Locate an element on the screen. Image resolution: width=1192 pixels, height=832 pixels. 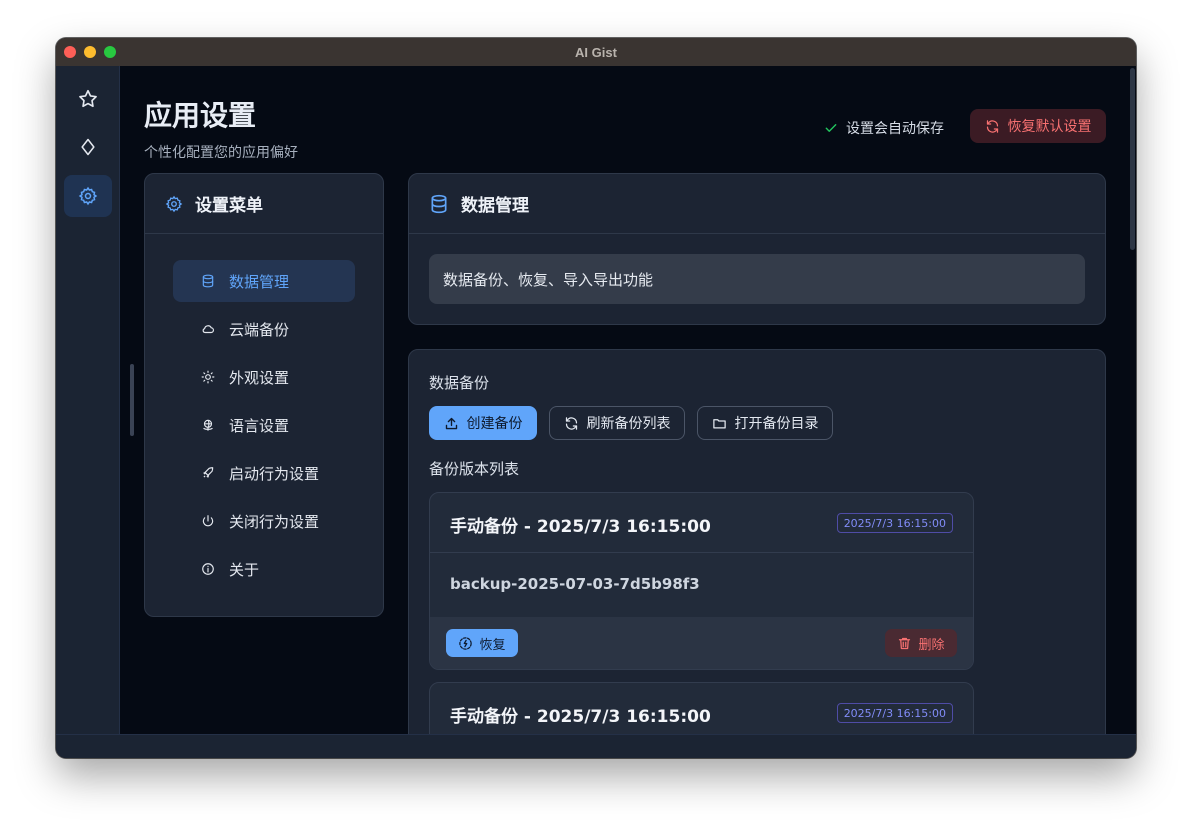
autosave-text: 设置会自动保存 is located at coordinates (895, 129).